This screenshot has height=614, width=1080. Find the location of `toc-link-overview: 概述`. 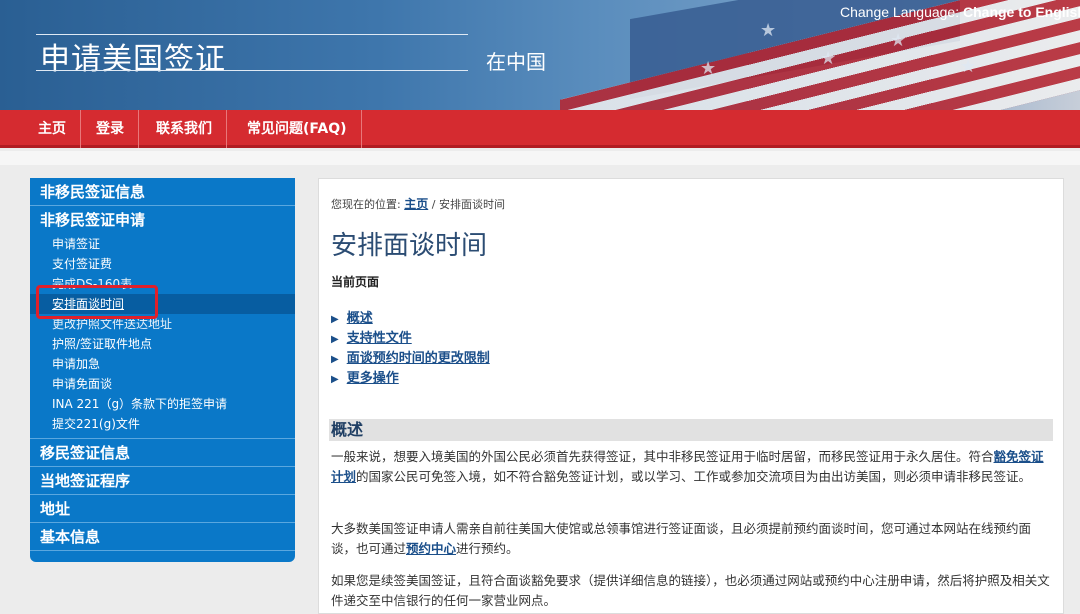

toc-link-overview: 概述 is located at coordinates (360, 318).